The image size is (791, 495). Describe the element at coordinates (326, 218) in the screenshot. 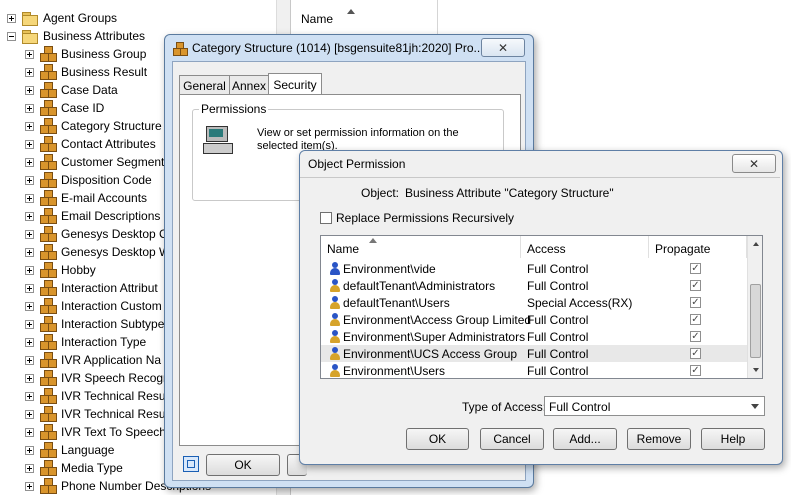

I see `replace-recursively-checkbox` at that location.